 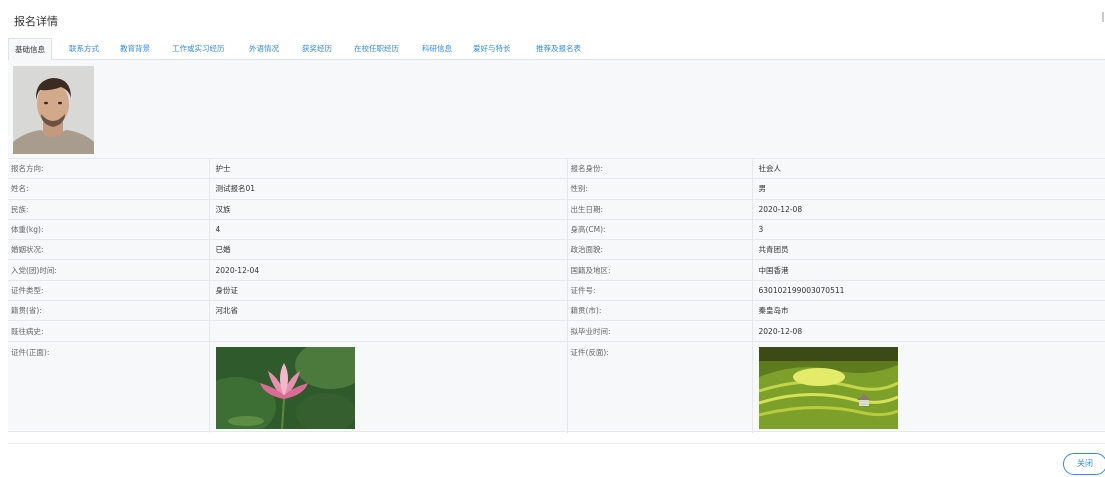 I want to click on field-value: 护士, so click(x=388, y=168).